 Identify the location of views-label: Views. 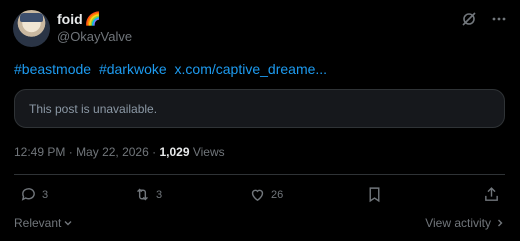
(208, 152).